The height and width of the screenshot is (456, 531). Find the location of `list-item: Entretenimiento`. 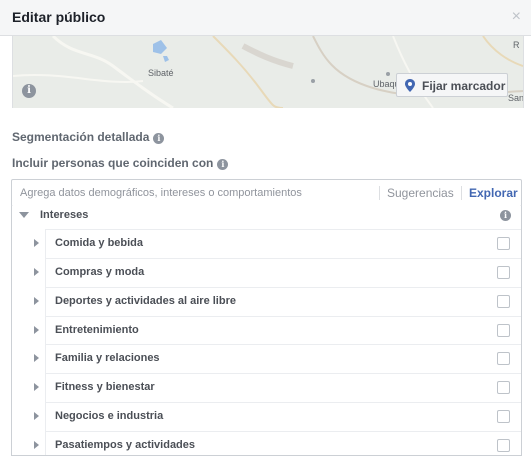

list-item: Entretenimiento is located at coordinates (266, 330).